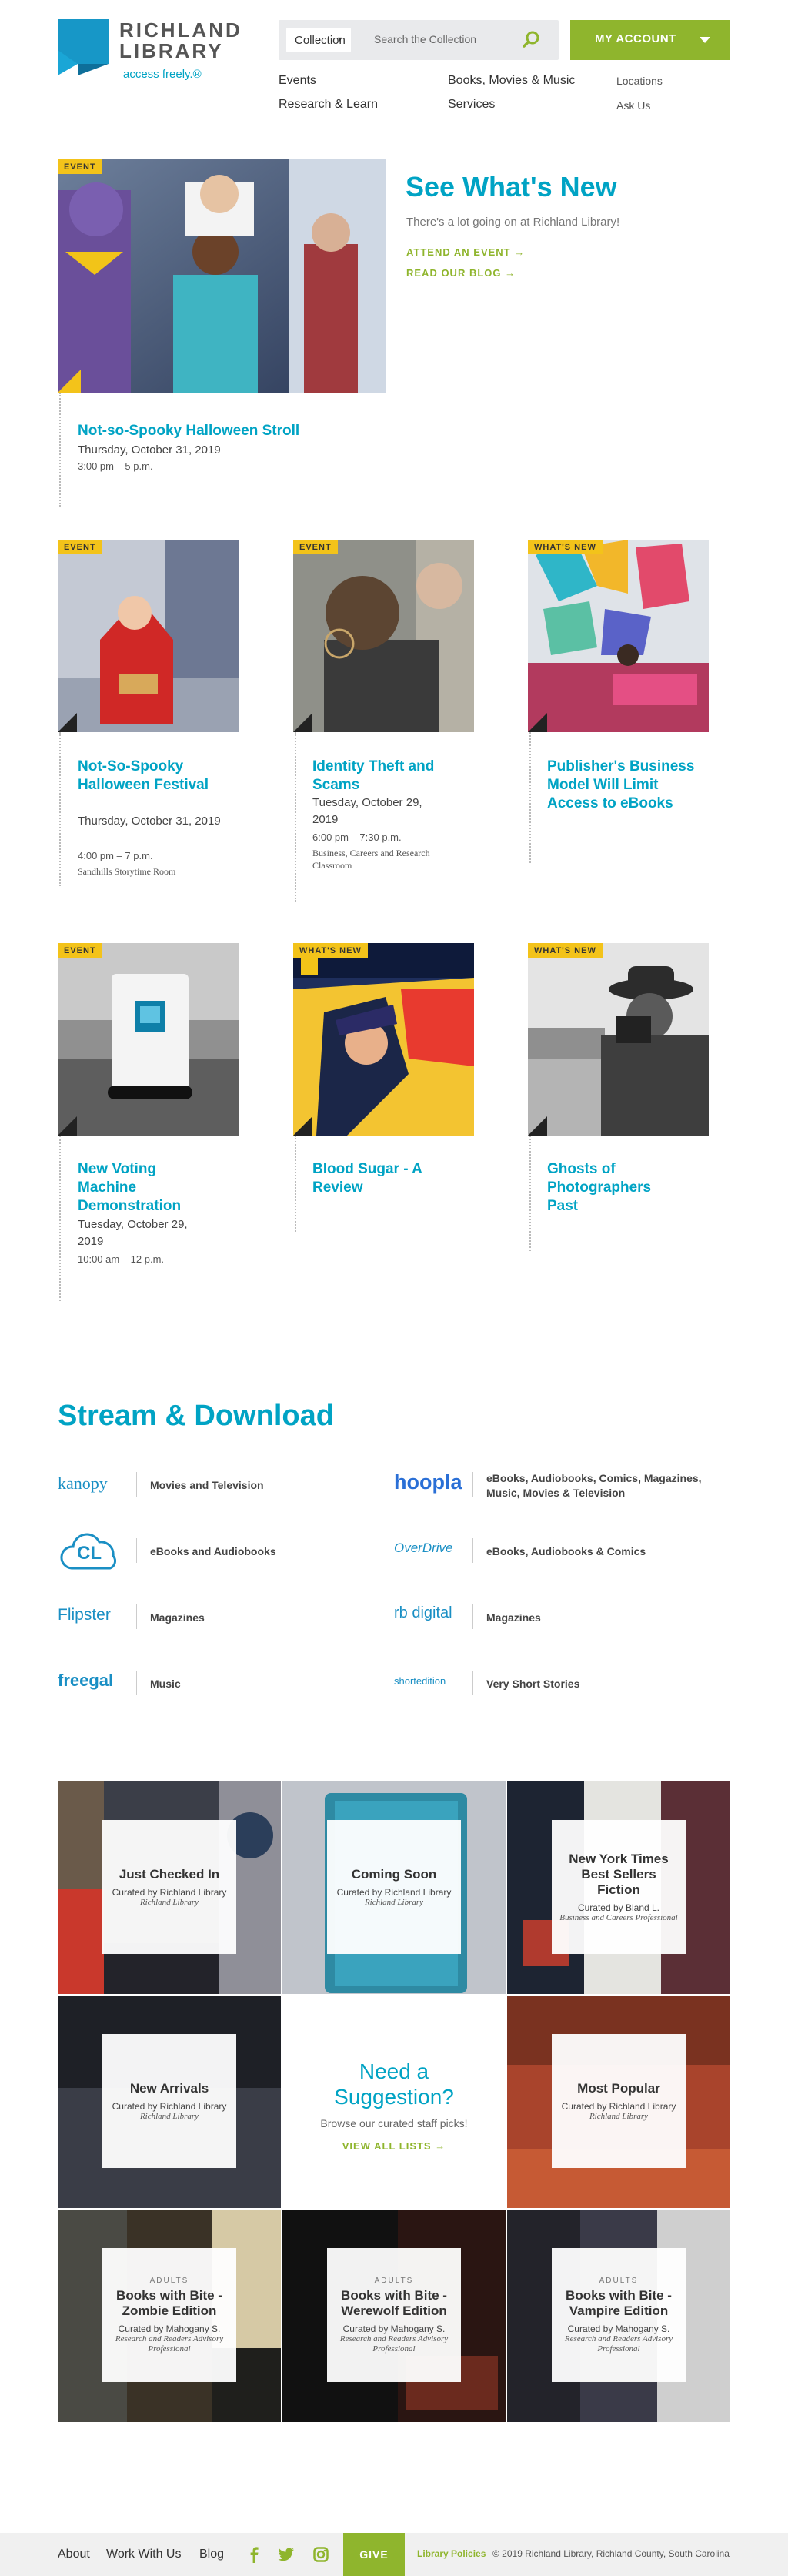 The width and height of the screenshot is (788, 2576). I want to click on card-title: Identity Theft and Scams, so click(385, 776).